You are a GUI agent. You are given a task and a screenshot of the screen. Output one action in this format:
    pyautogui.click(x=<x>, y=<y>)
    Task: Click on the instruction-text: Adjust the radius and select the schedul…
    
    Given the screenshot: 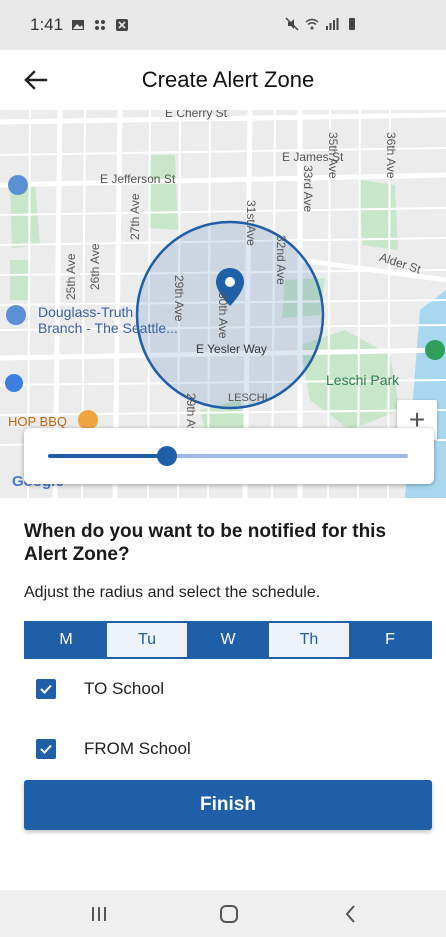 What is the action you would take?
    pyautogui.click(x=172, y=592)
    